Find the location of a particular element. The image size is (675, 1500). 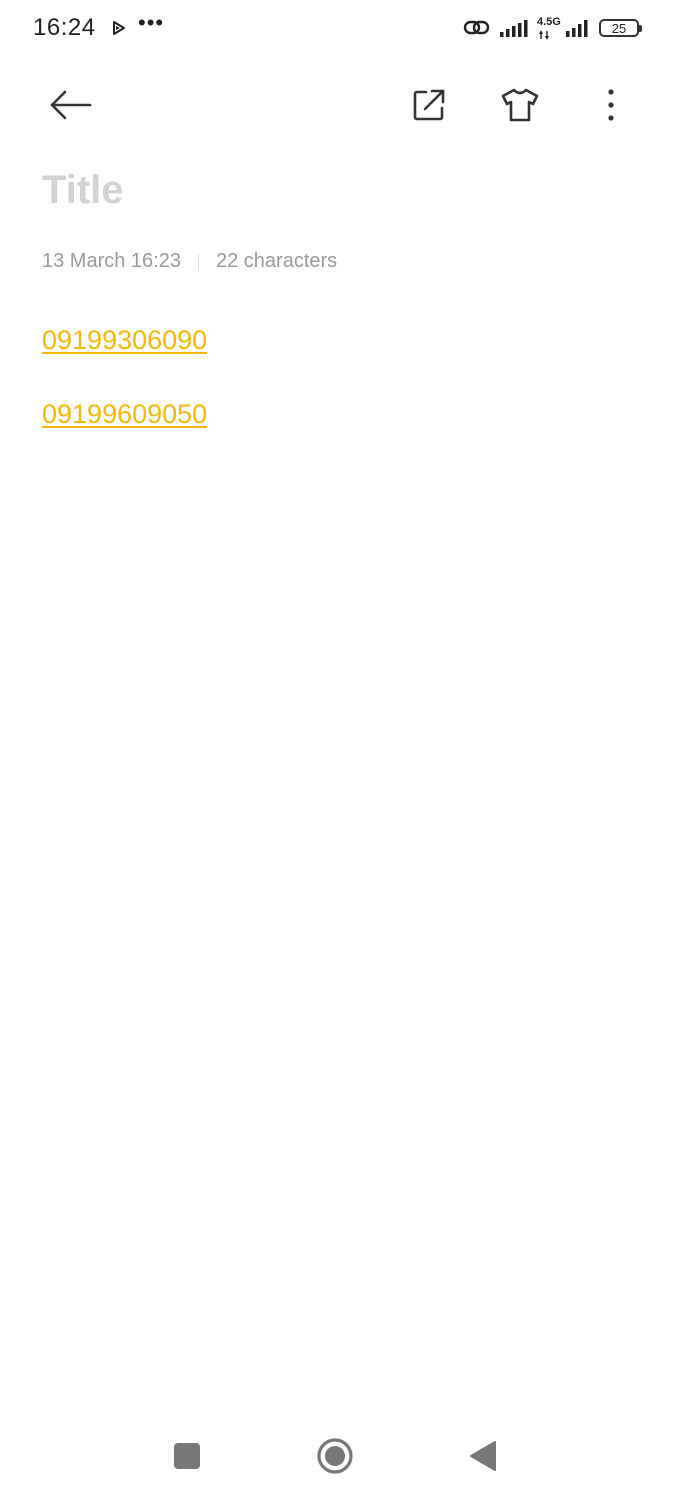

t-shirt-icon is located at coordinates (520, 105).